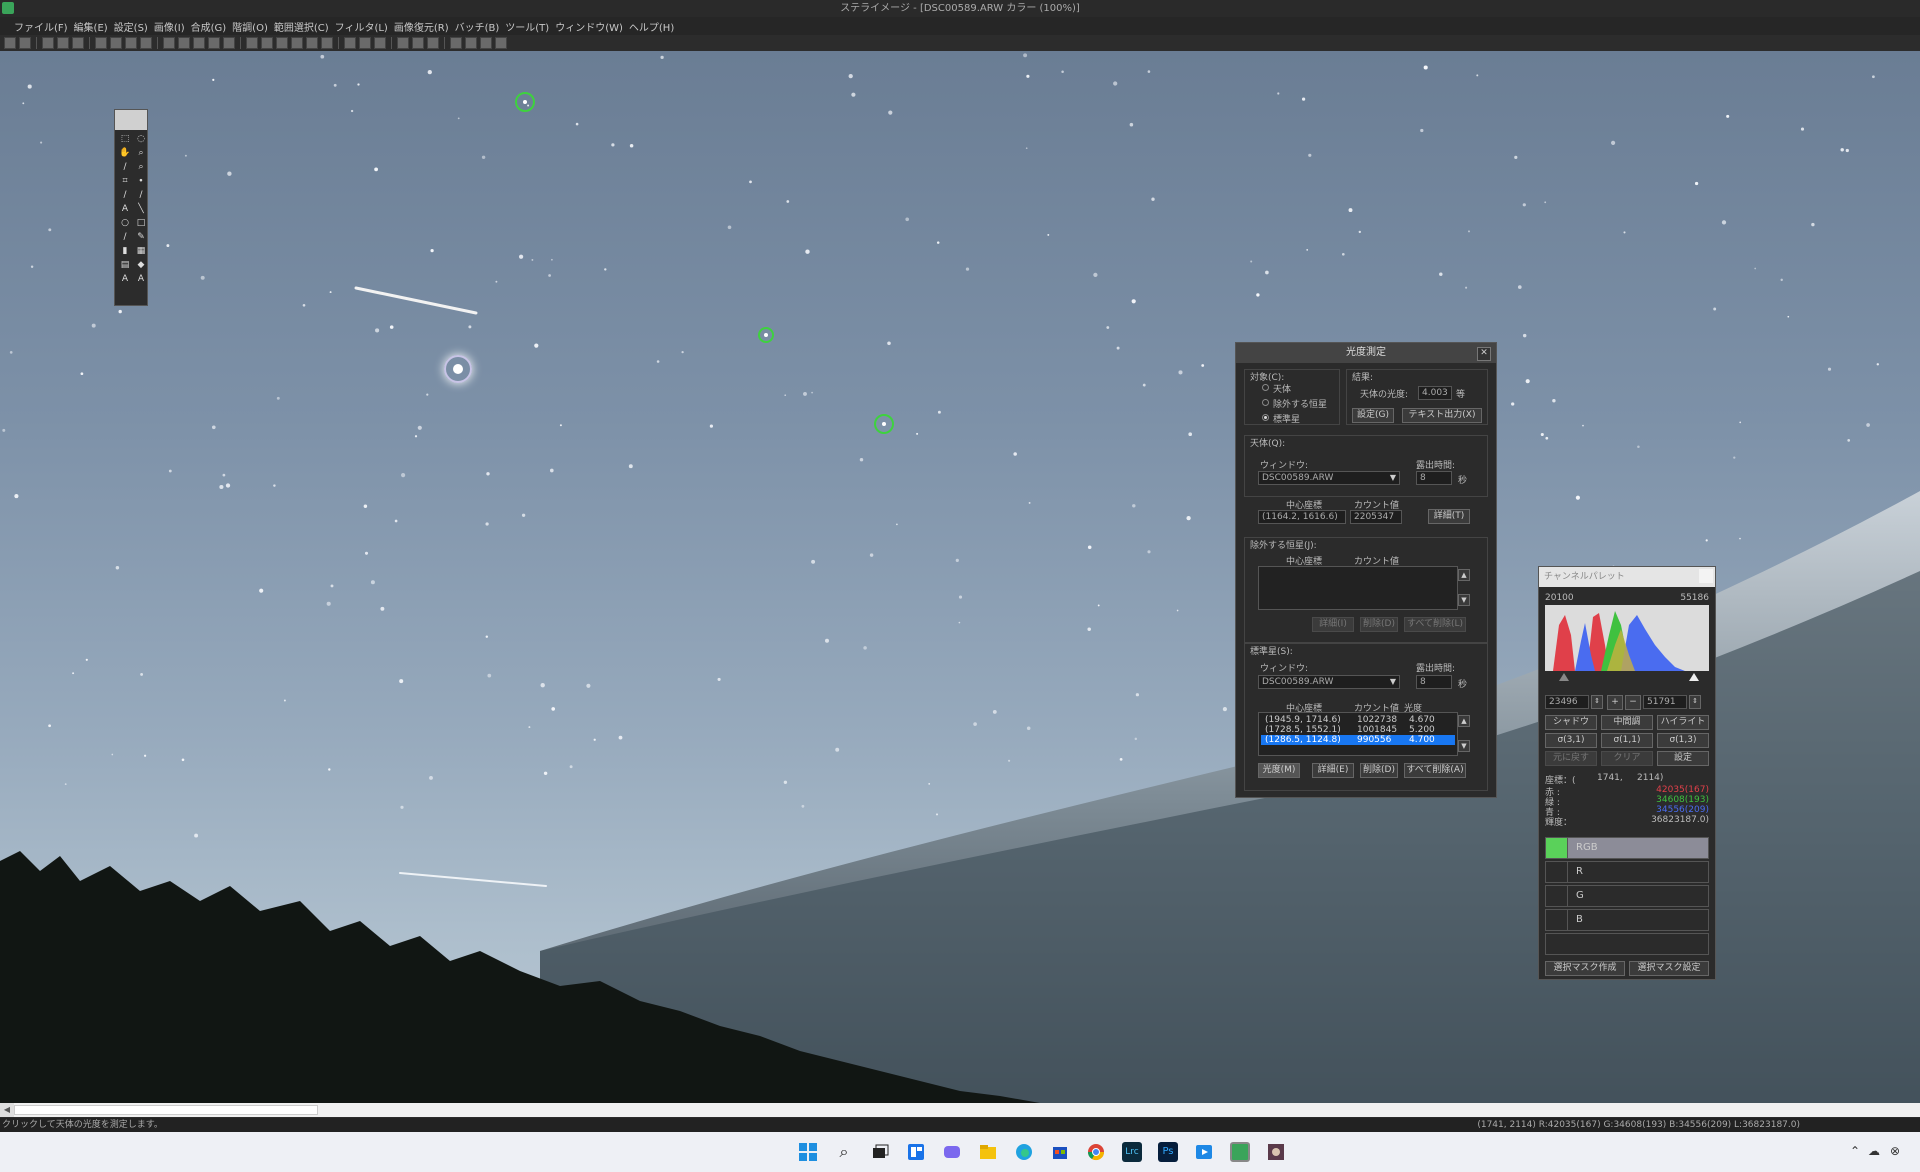  What do you see at coordinates (1358, 740) in the screenshot?
I see `list-item-selected: (1286.5, 1124.8) 990556 4.700` at bounding box center [1358, 740].